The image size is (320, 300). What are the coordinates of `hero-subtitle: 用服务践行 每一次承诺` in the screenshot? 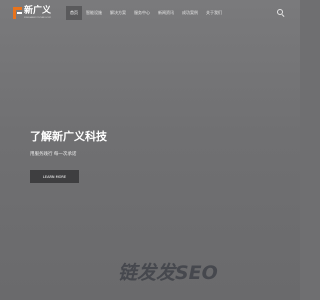 It's located at (53, 154).